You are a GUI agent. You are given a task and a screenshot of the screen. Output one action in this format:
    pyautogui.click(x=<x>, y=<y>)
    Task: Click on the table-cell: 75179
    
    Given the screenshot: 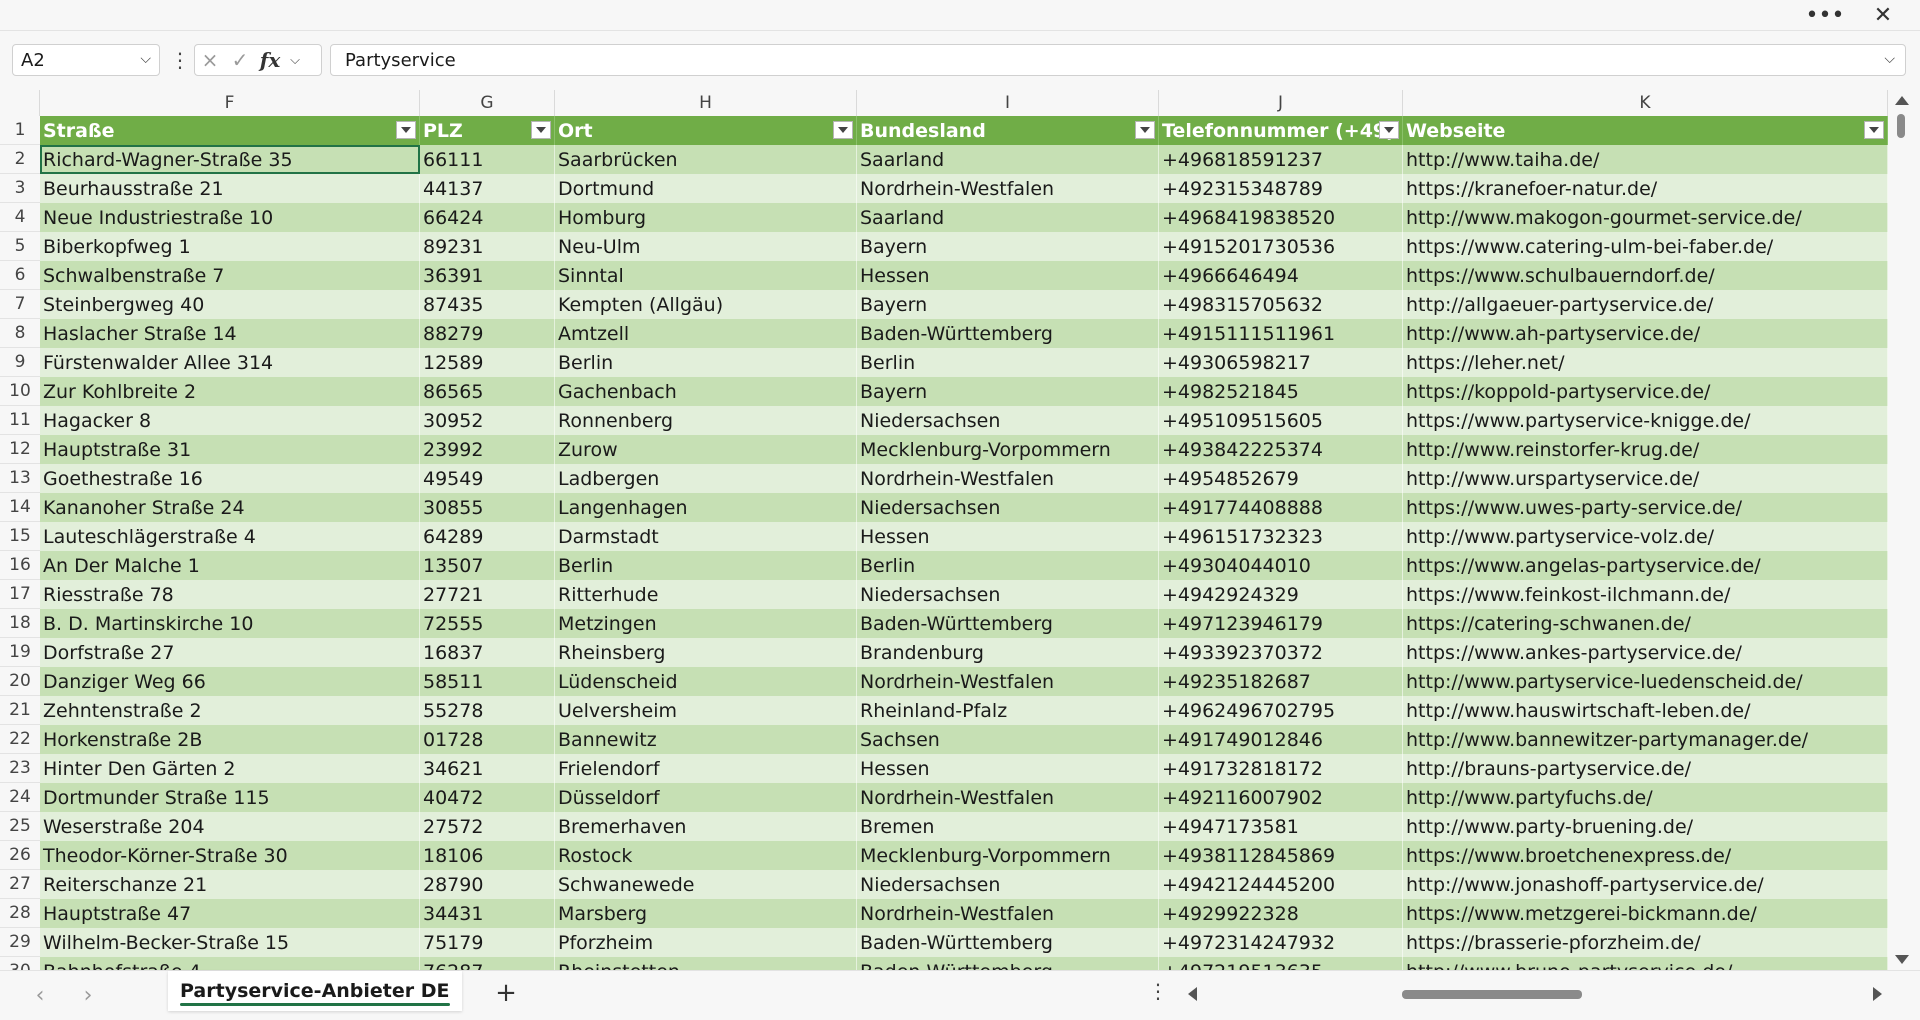 What is the action you would take?
    pyautogui.click(x=487, y=942)
    